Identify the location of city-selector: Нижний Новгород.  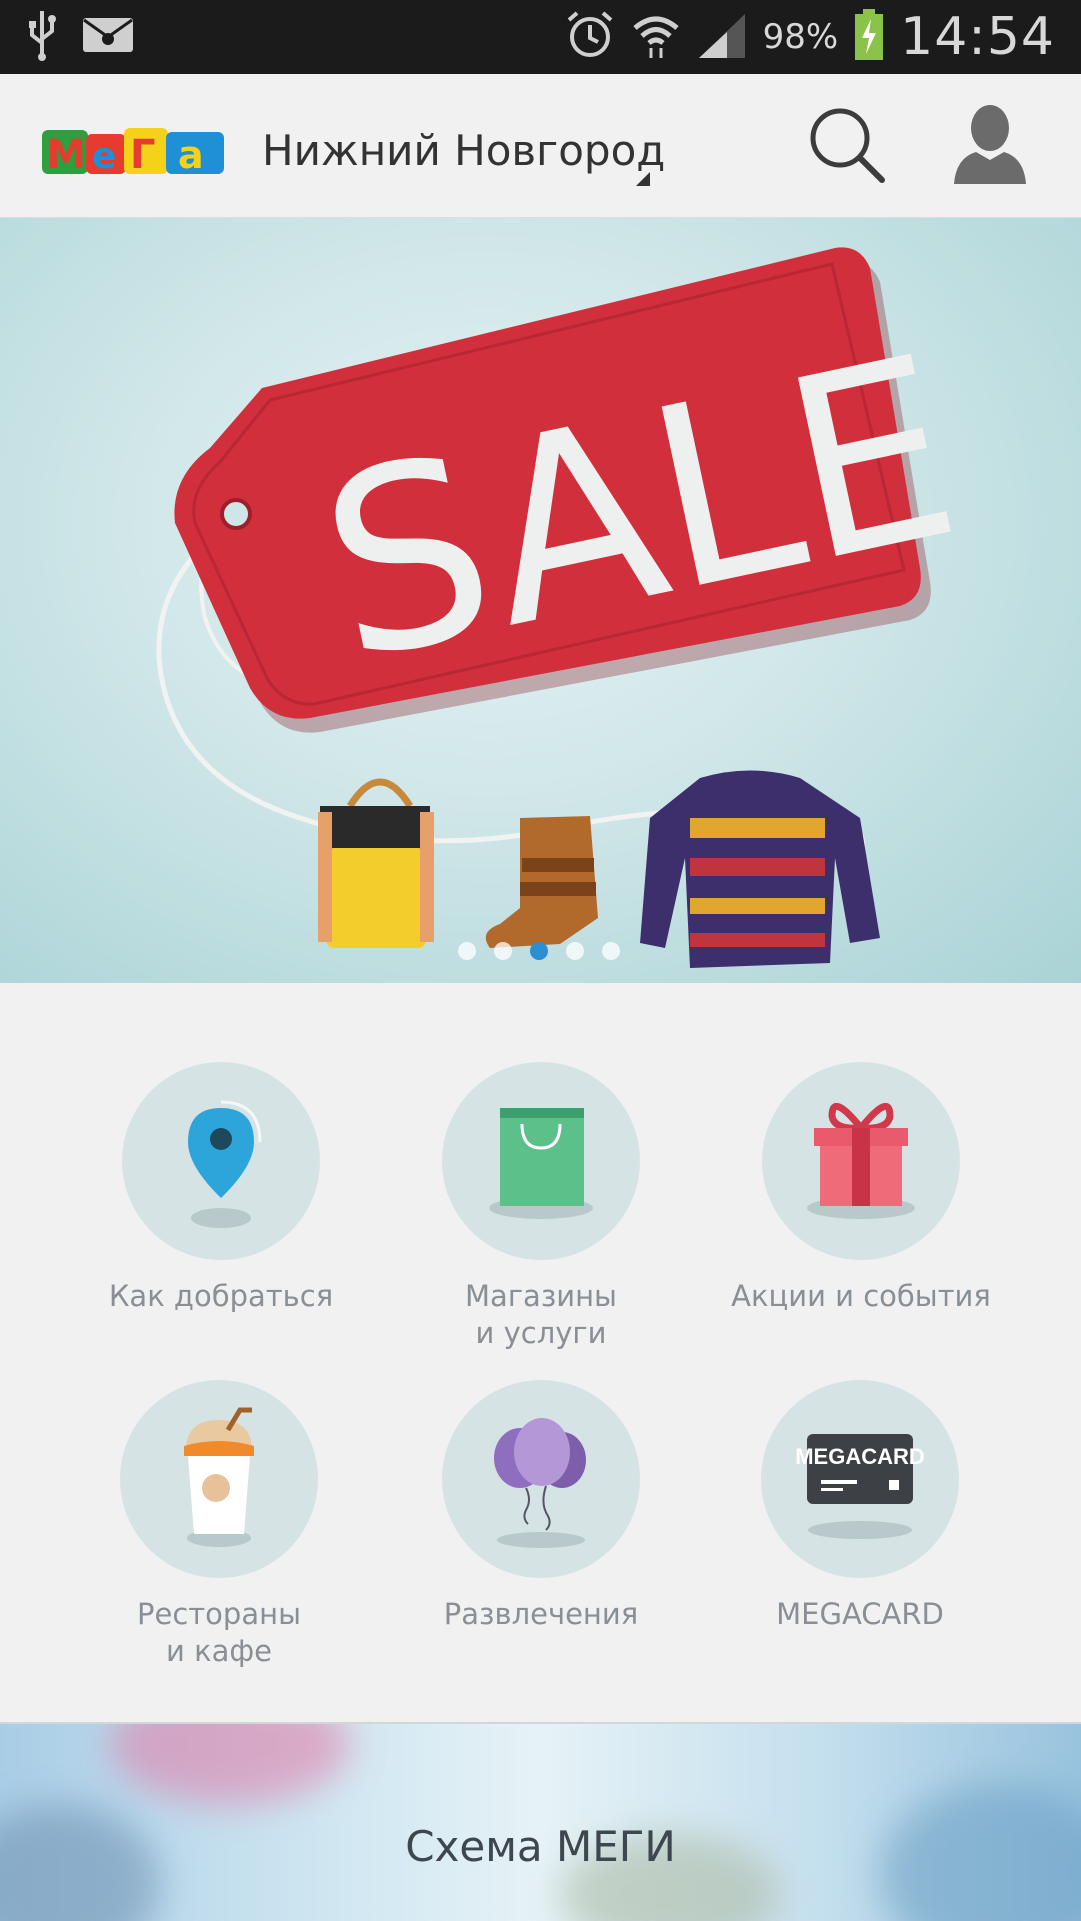
(463, 150).